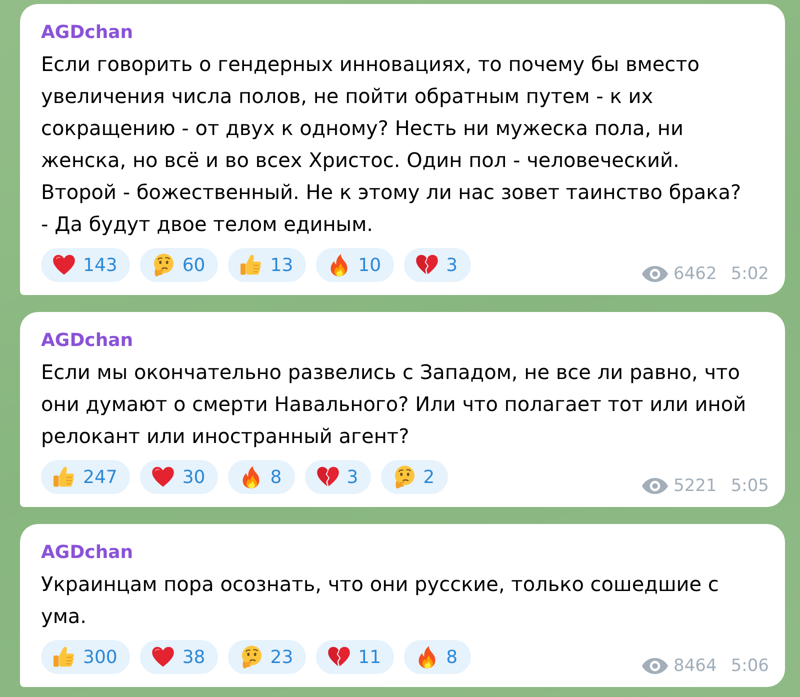 Image resolution: width=800 pixels, height=697 pixels. What do you see at coordinates (179, 657) in the screenshot?
I see `reaction-button: 38` at bounding box center [179, 657].